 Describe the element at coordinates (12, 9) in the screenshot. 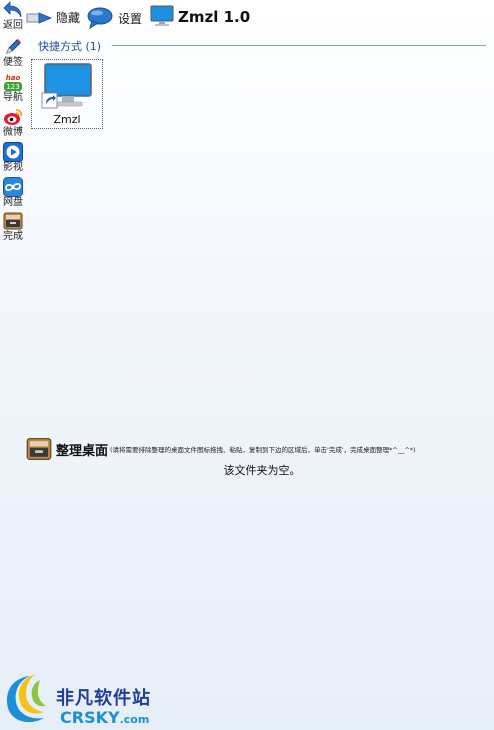

I see `back-arrow-icon` at that location.